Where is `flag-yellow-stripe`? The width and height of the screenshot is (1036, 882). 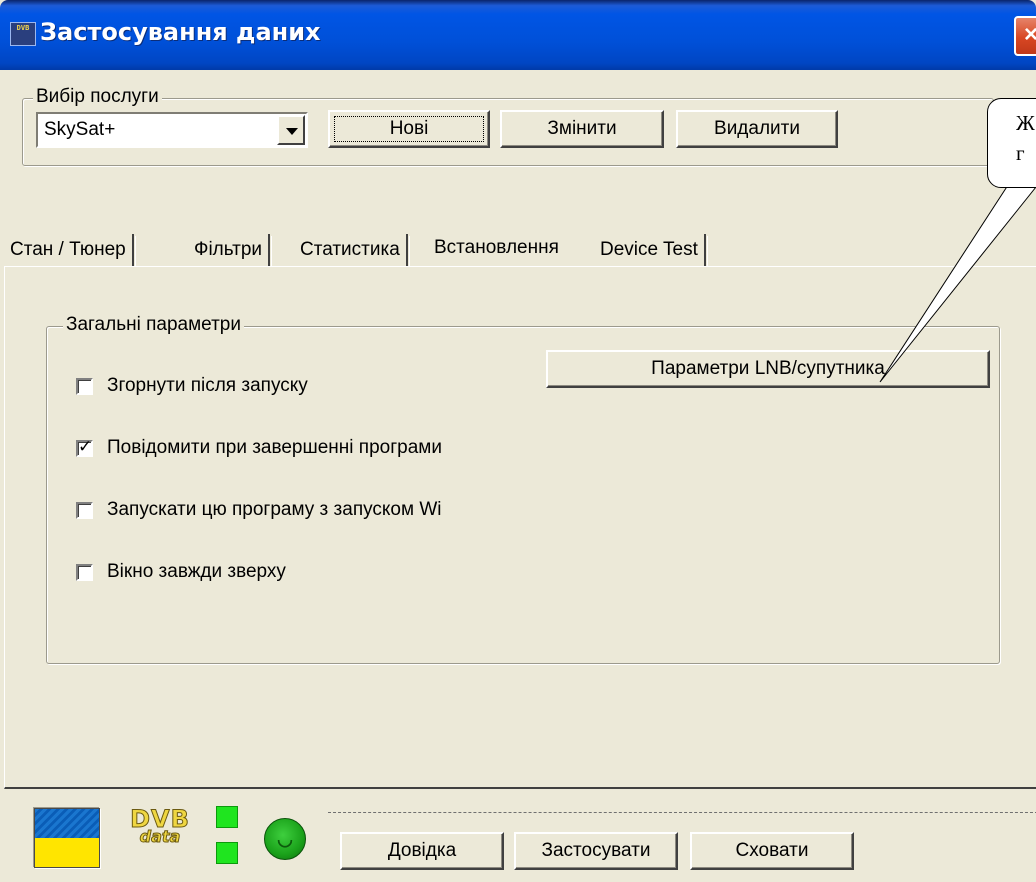
flag-yellow-stripe is located at coordinates (67, 852).